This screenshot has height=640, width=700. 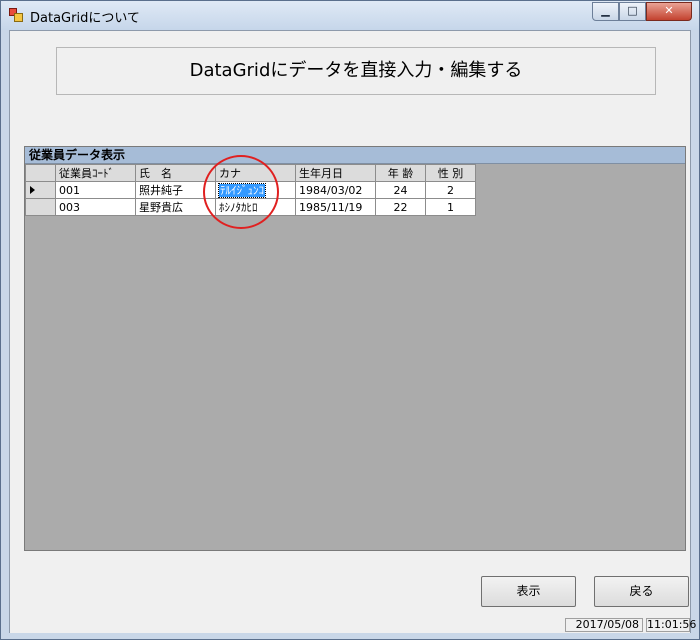 I want to click on column-header-sex: 性 別, so click(x=450, y=173).